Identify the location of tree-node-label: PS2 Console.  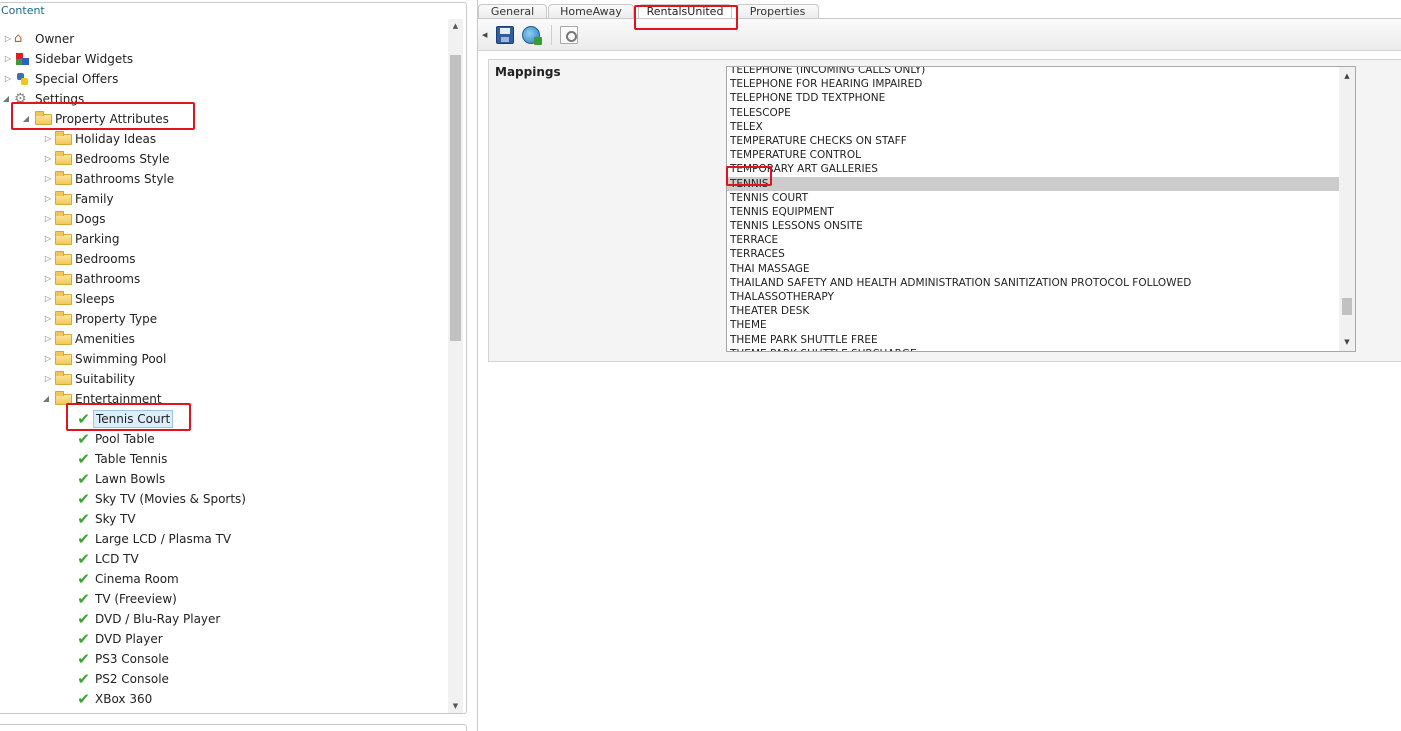
(132, 679).